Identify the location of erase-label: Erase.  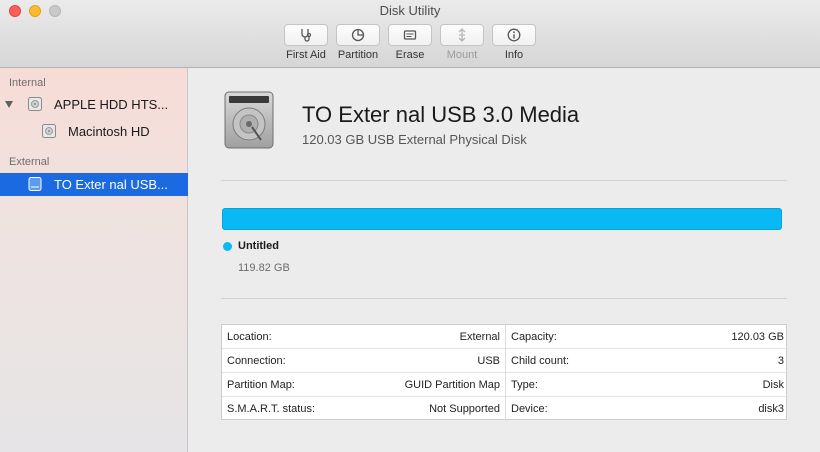
(410, 55).